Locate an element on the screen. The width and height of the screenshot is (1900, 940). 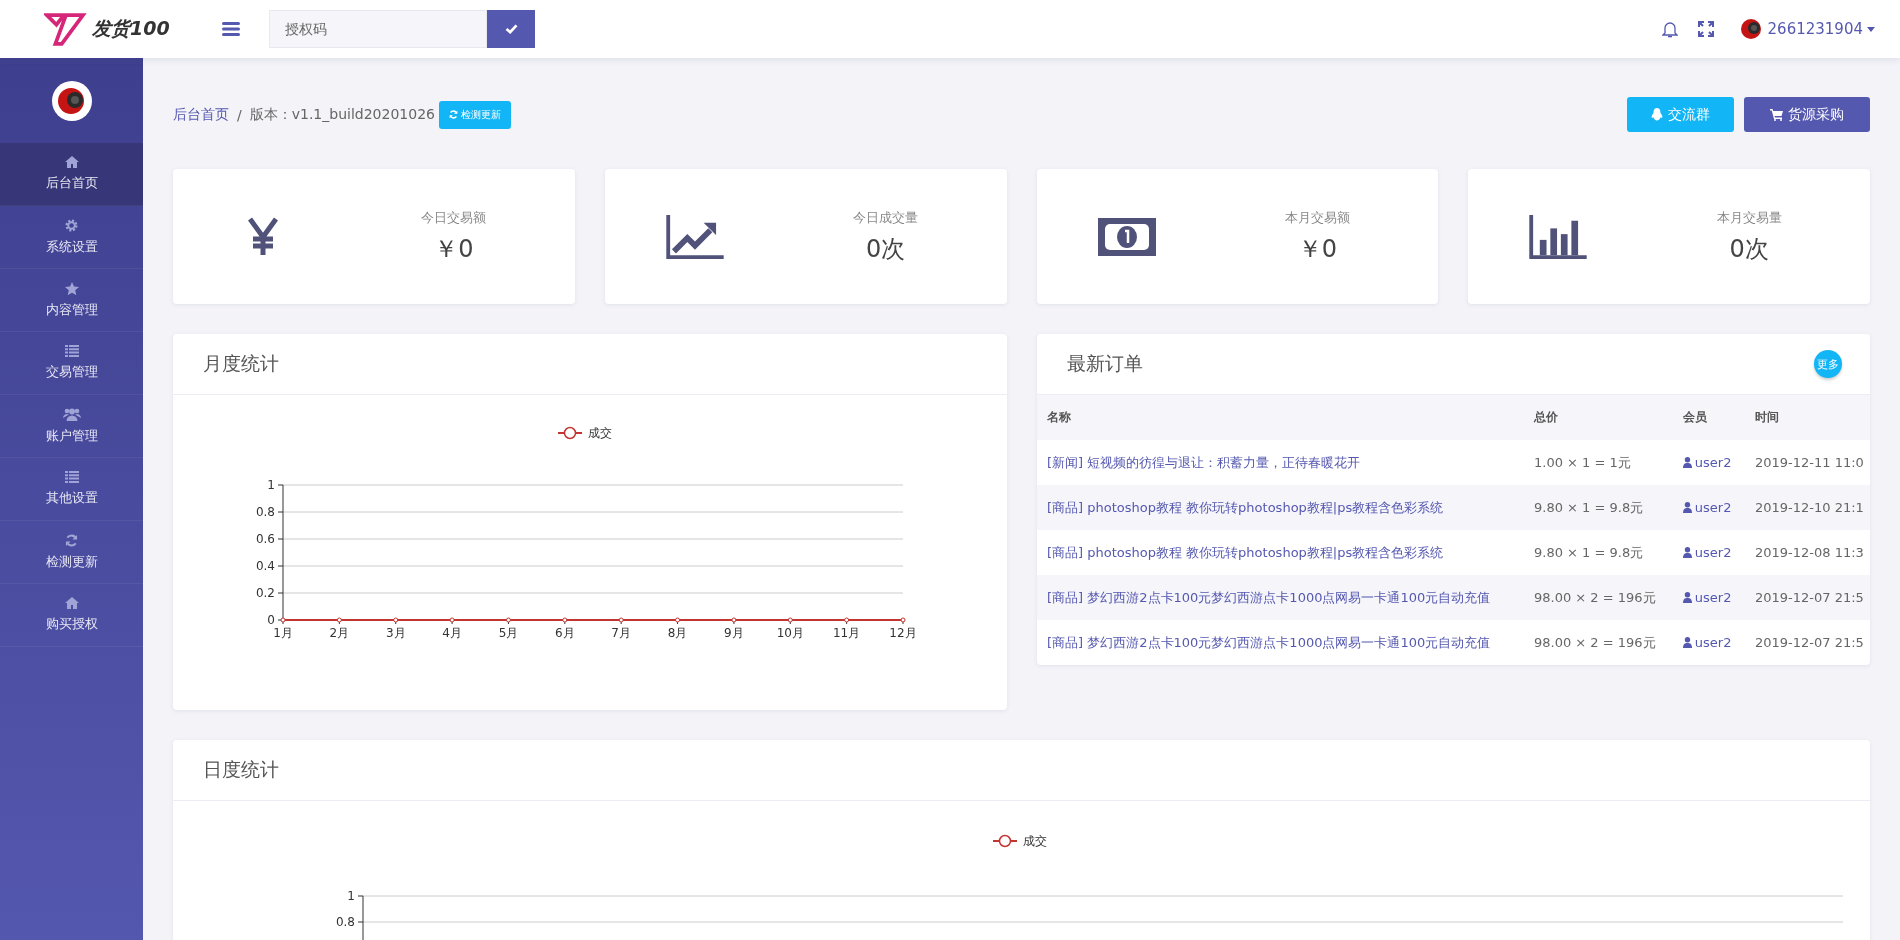
bell-icon is located at coordinates (1669, 29).